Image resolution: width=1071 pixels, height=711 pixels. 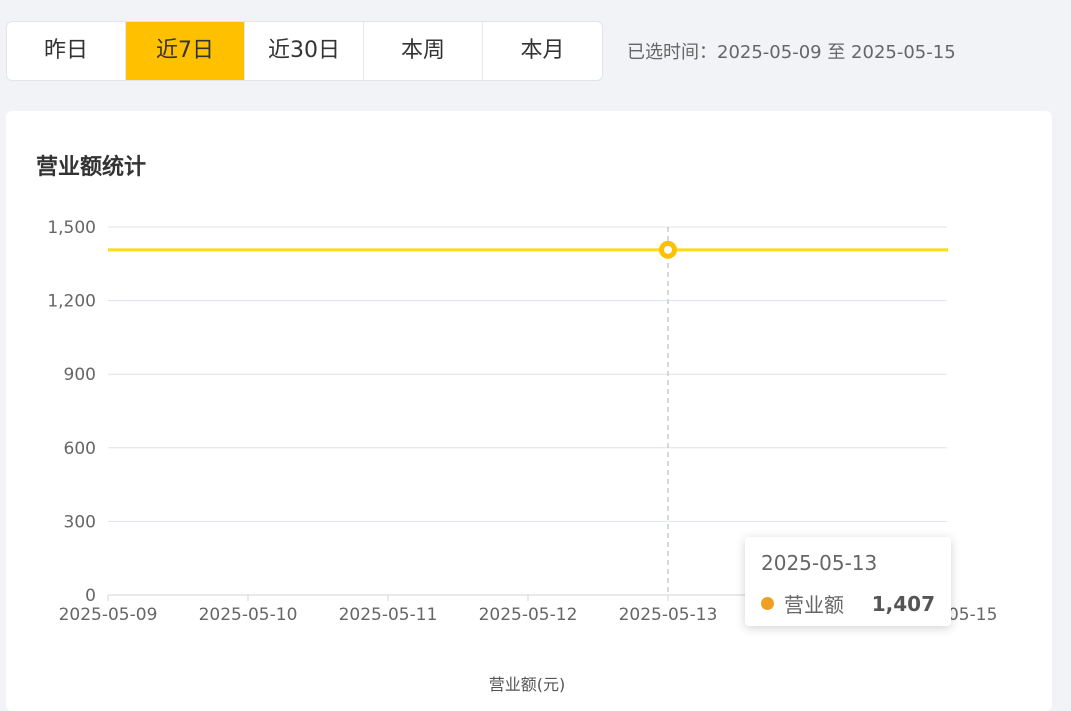 I want to click on x-tick-label: 2025-05-12, so click(x=528, y=615).